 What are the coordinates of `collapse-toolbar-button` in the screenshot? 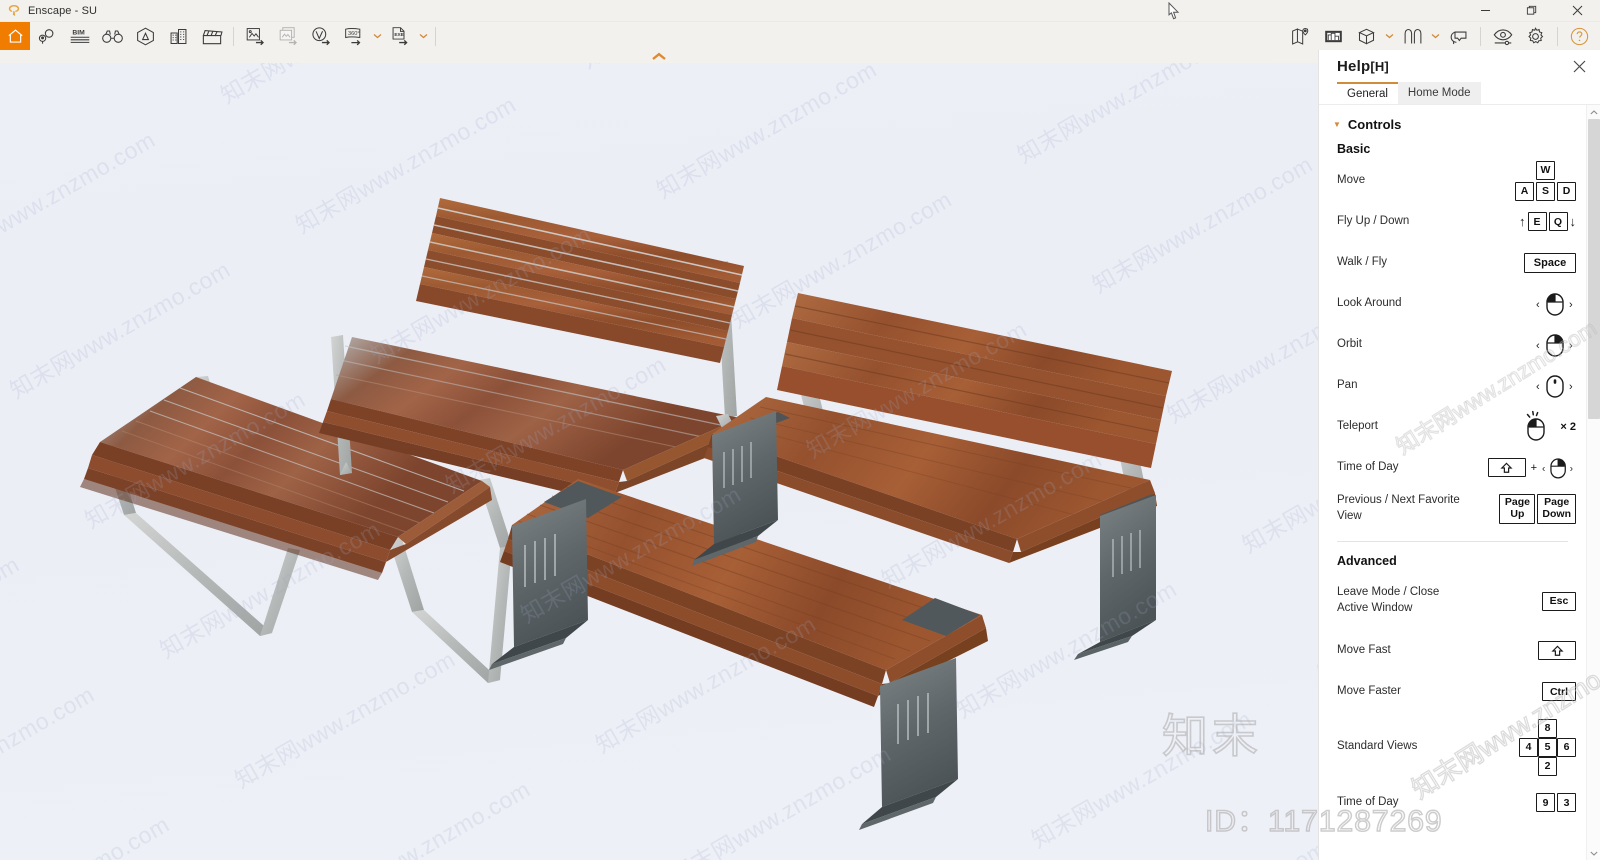 It's located at (659, 56).